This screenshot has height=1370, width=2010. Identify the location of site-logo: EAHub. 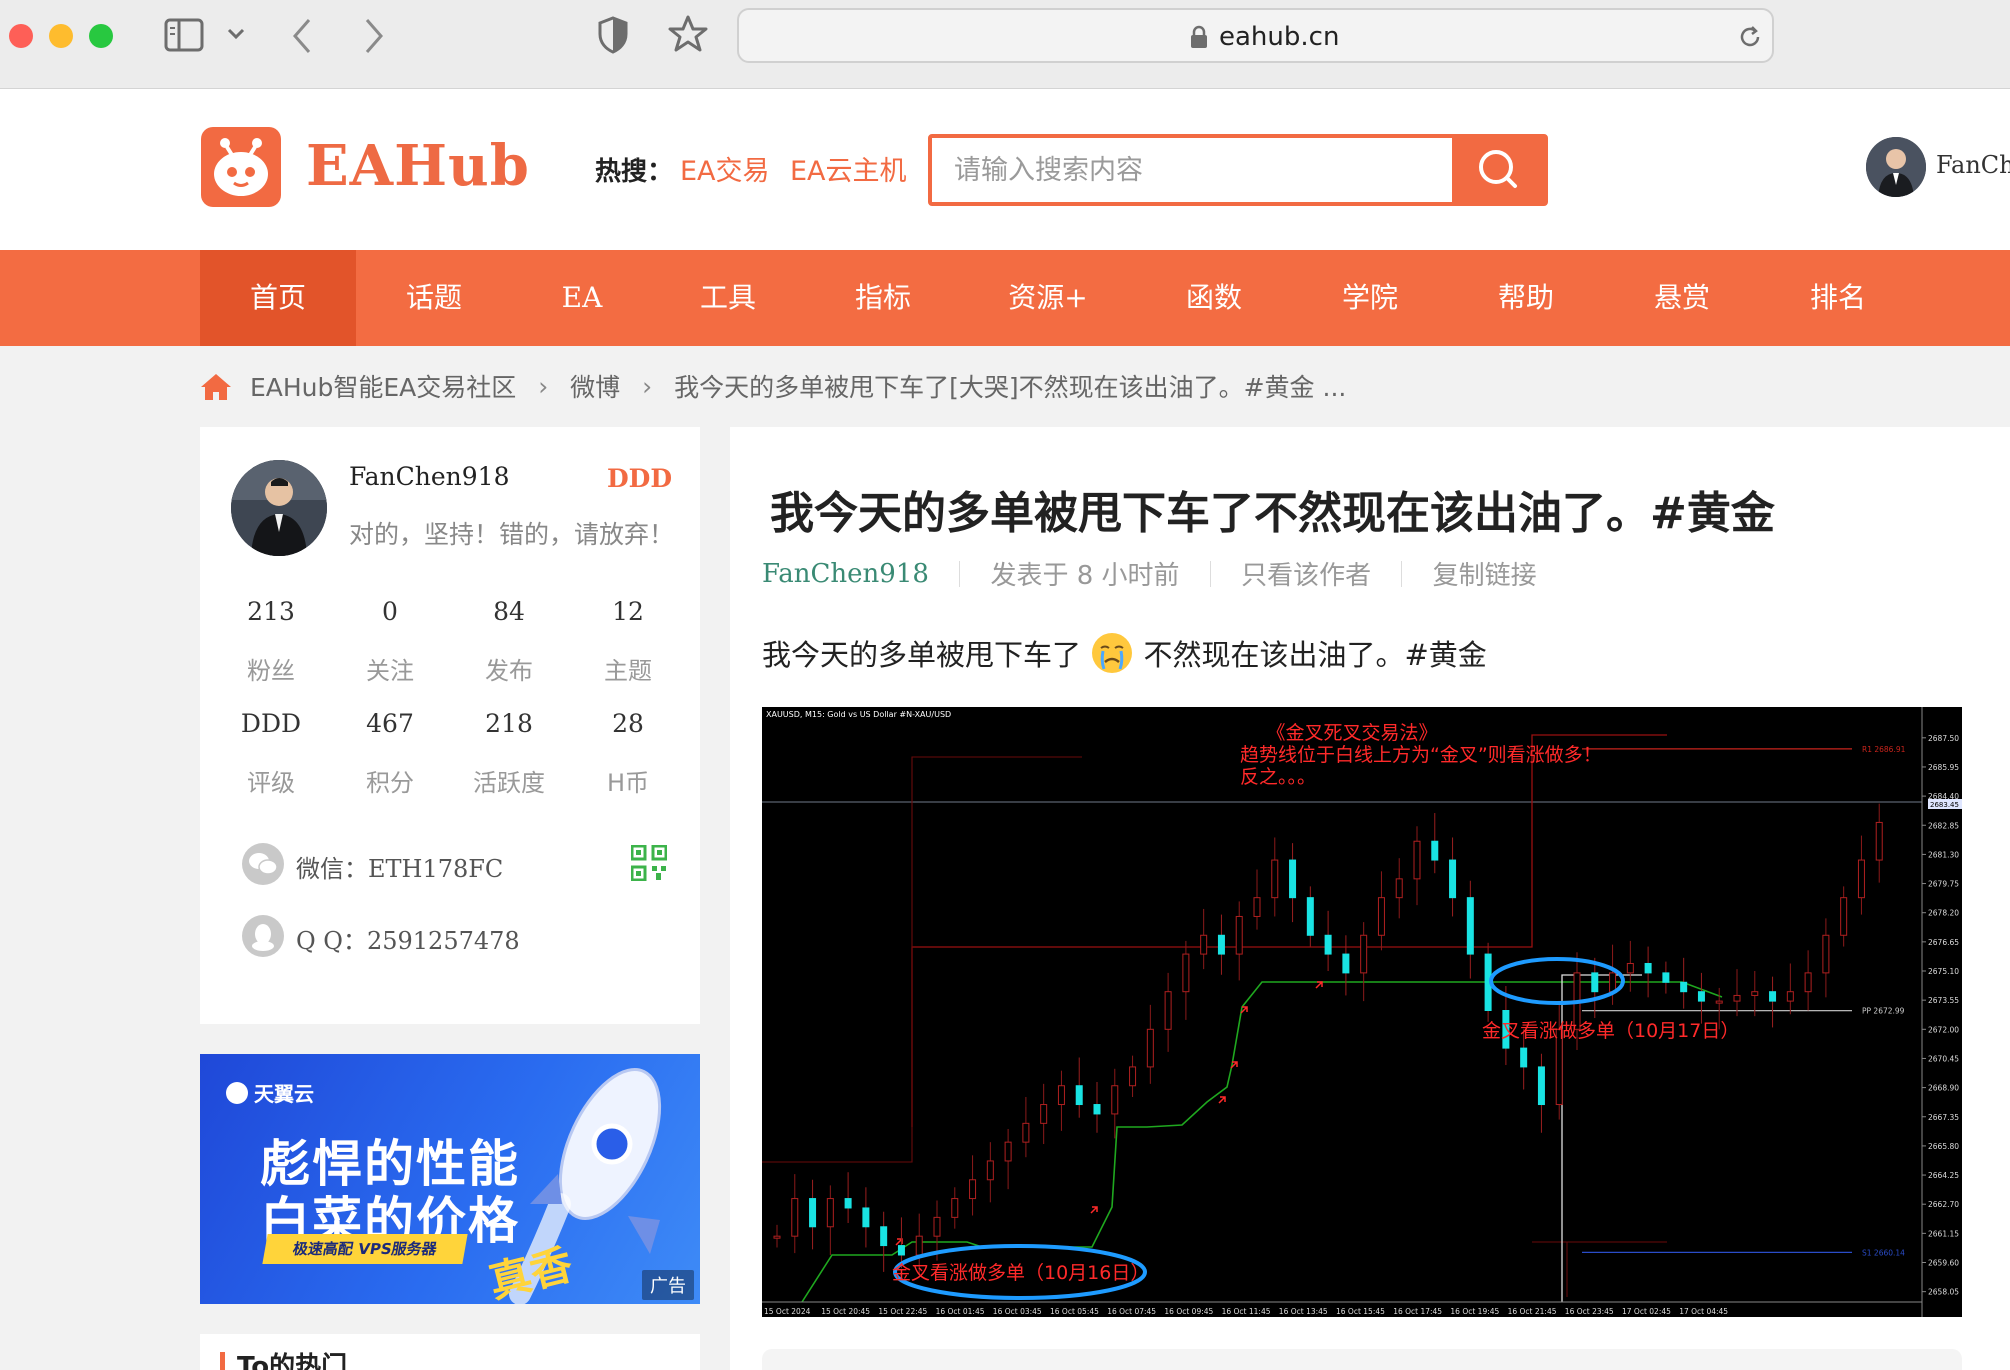
(418, 166).